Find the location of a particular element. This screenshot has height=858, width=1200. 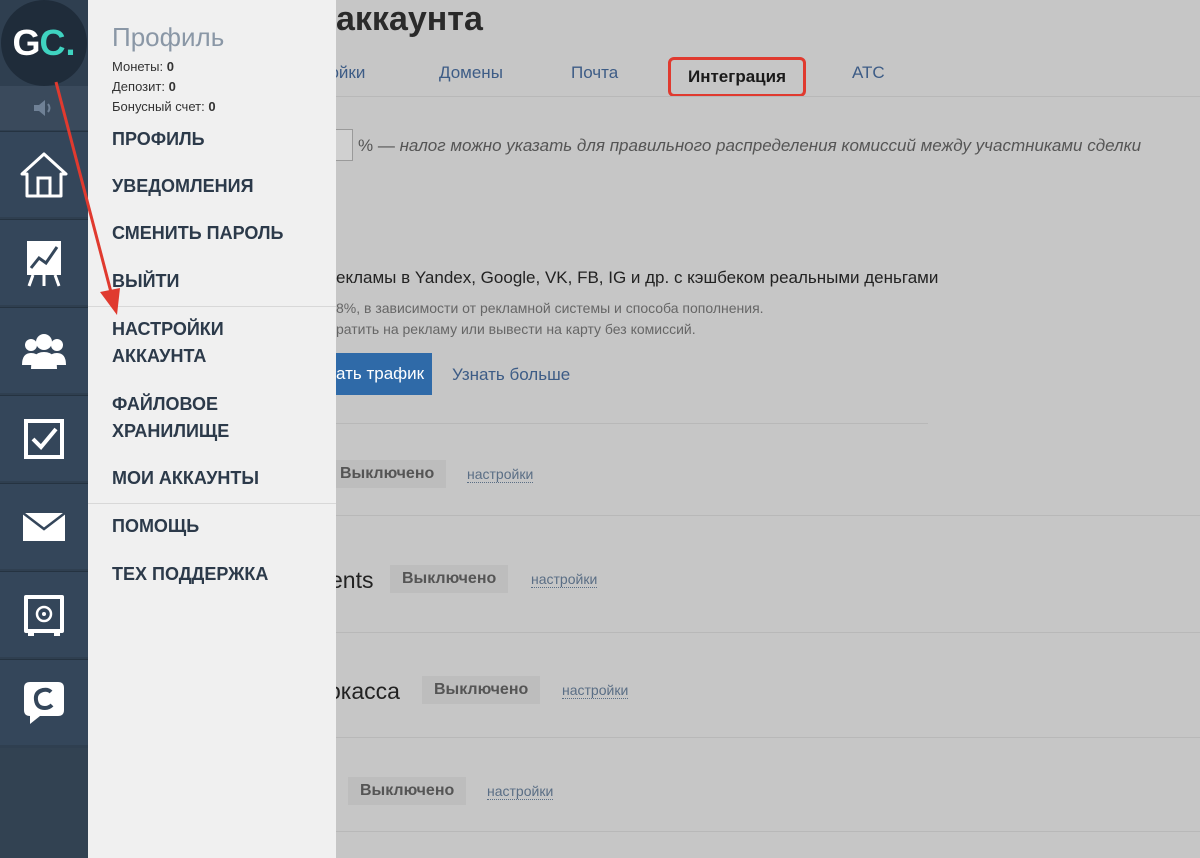

mail-icon is located at coordinates (44, 526).